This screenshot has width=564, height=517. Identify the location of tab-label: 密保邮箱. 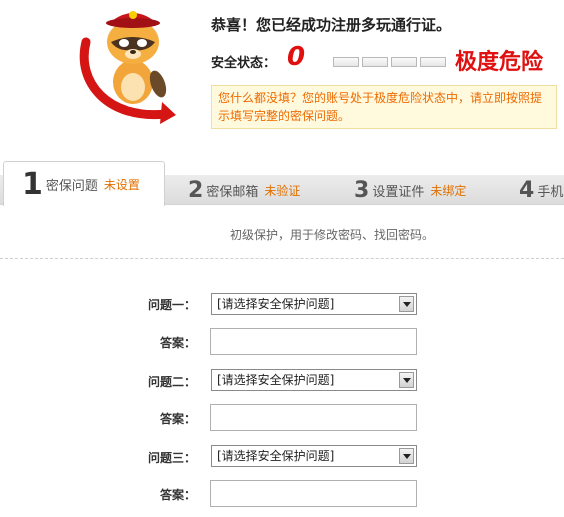
(232, 192).